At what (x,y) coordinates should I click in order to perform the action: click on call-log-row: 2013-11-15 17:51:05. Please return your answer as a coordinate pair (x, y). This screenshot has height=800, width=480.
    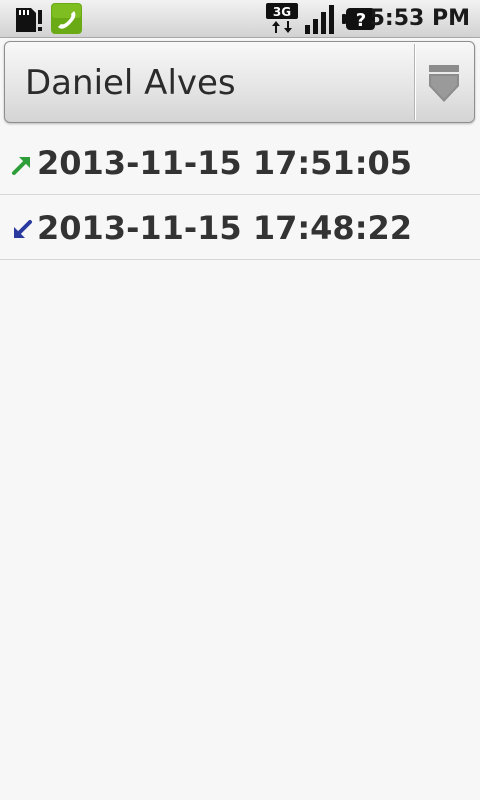
    Looking at the image, I should click on (240, 162).